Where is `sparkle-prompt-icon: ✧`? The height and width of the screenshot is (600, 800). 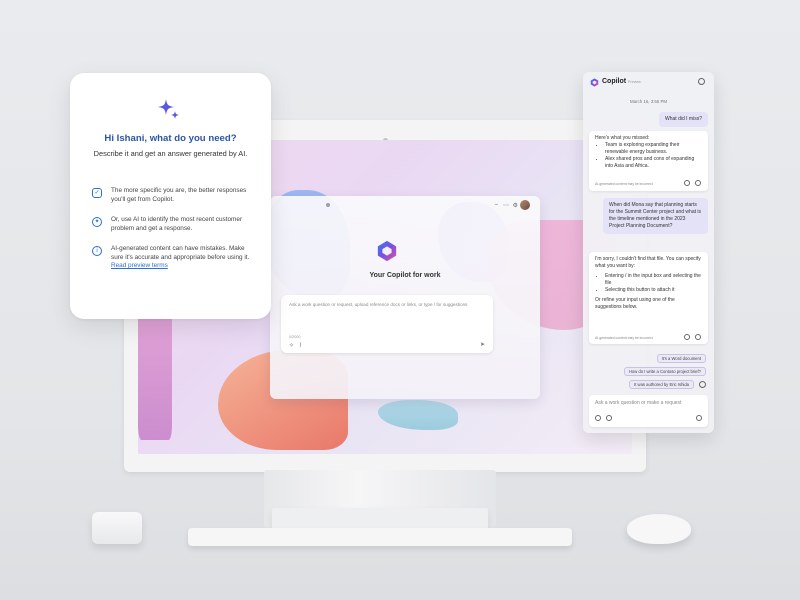 sparkle-prompt-icon: ✧ is located at coordinates (291, 346).